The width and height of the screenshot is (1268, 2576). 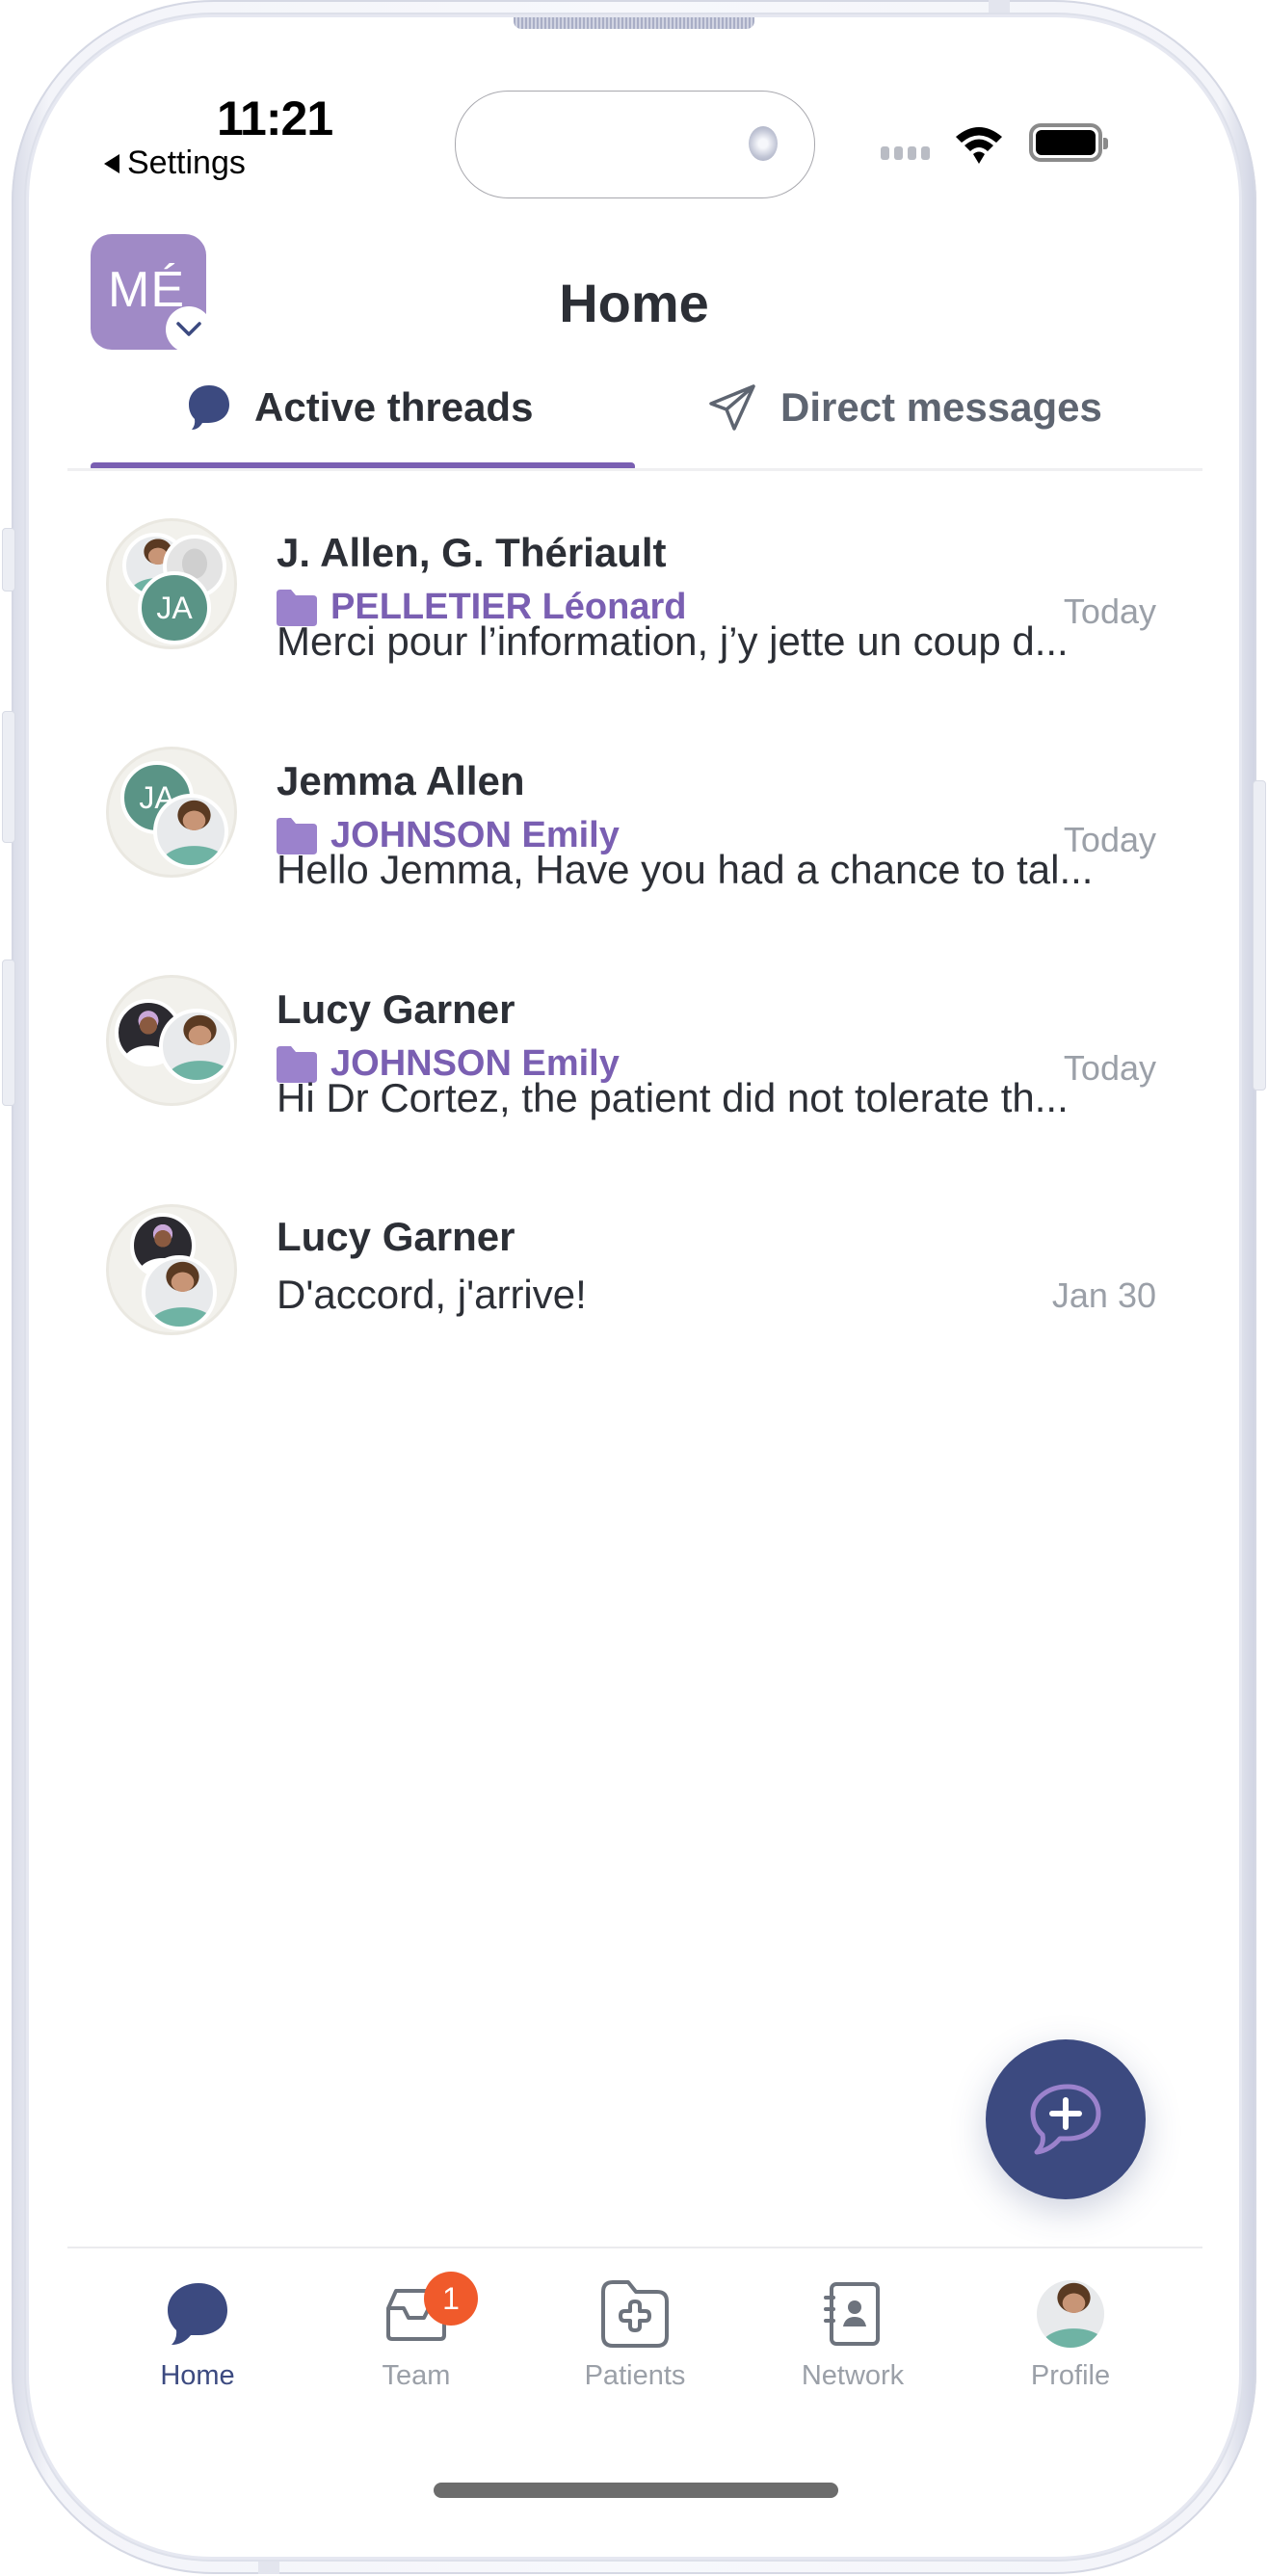 I want to click on tab-bar-patients: Patients, so click(x=635, y=2338).